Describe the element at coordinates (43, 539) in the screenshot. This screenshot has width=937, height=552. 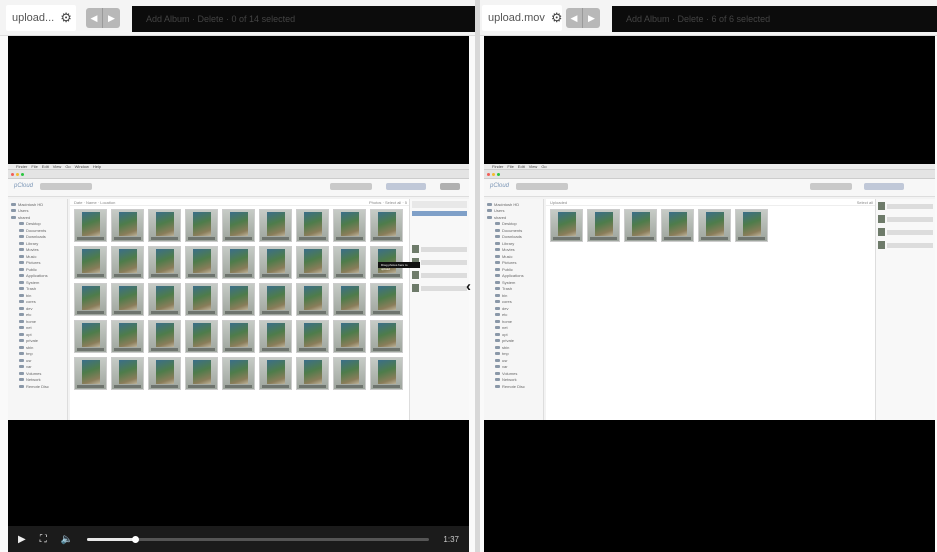
I see `fullscreen-icon: ⛶` at that location.